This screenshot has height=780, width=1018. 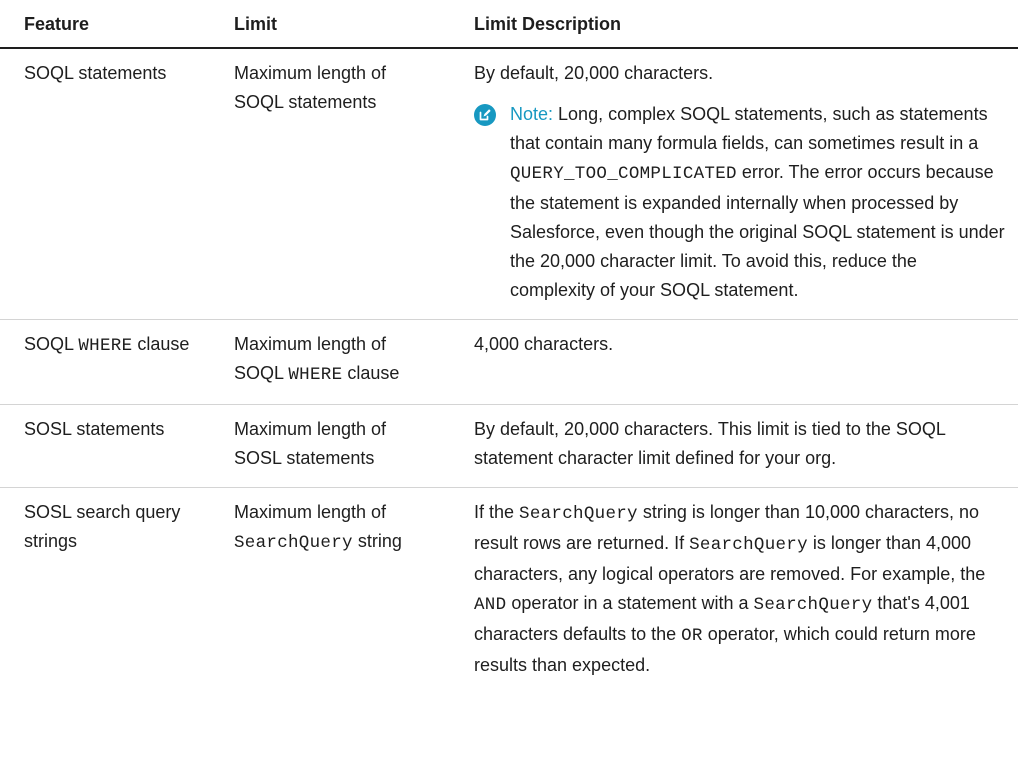 What do you see at coordinates (492, 115) in the screenshot?
I see `edit-note-icon` at bounding box center [492, 115].